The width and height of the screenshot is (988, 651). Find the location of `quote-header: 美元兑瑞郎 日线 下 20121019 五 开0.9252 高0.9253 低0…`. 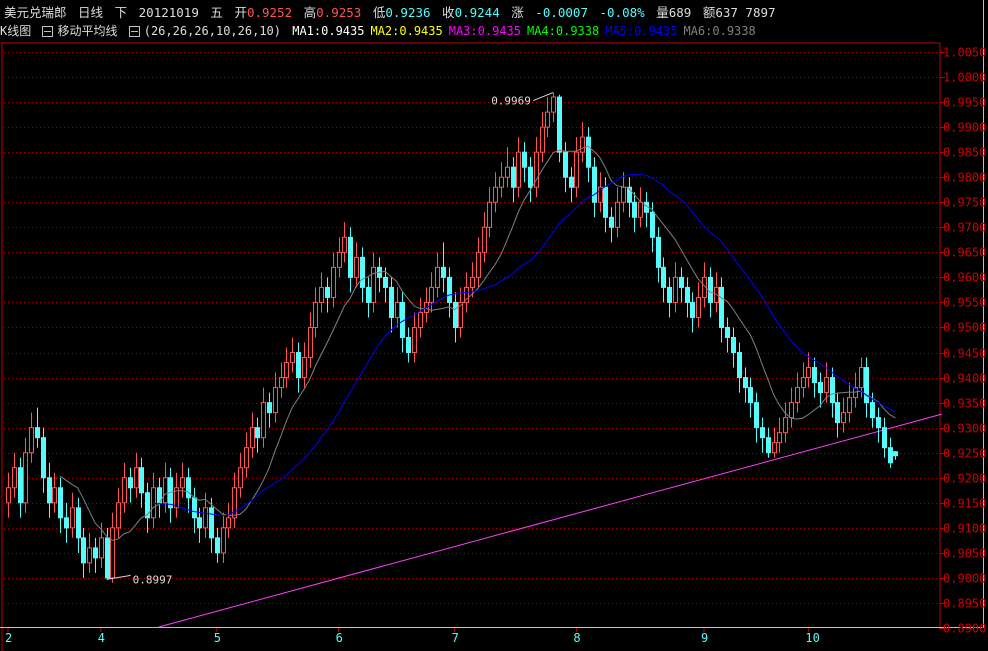

quote-header: 美元兑瑞郎 日线 下 20121019 五 开0.9252 高0.9253 低0… is located at coordinates (392, 11).